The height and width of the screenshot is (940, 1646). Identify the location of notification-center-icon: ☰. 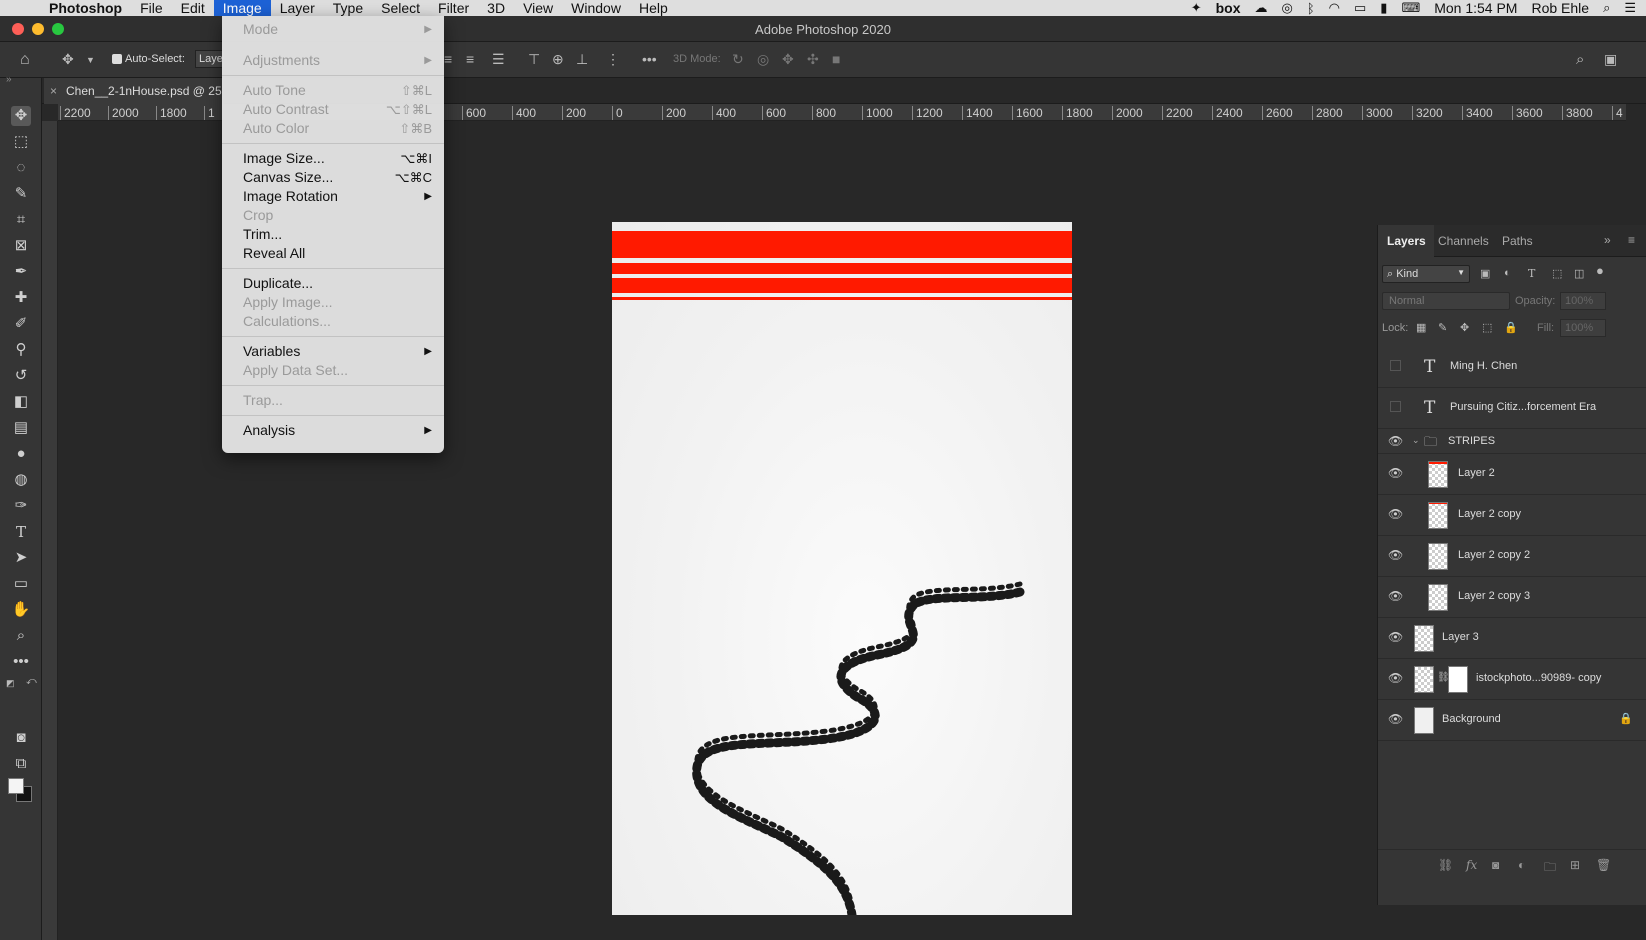
(1630, 8).